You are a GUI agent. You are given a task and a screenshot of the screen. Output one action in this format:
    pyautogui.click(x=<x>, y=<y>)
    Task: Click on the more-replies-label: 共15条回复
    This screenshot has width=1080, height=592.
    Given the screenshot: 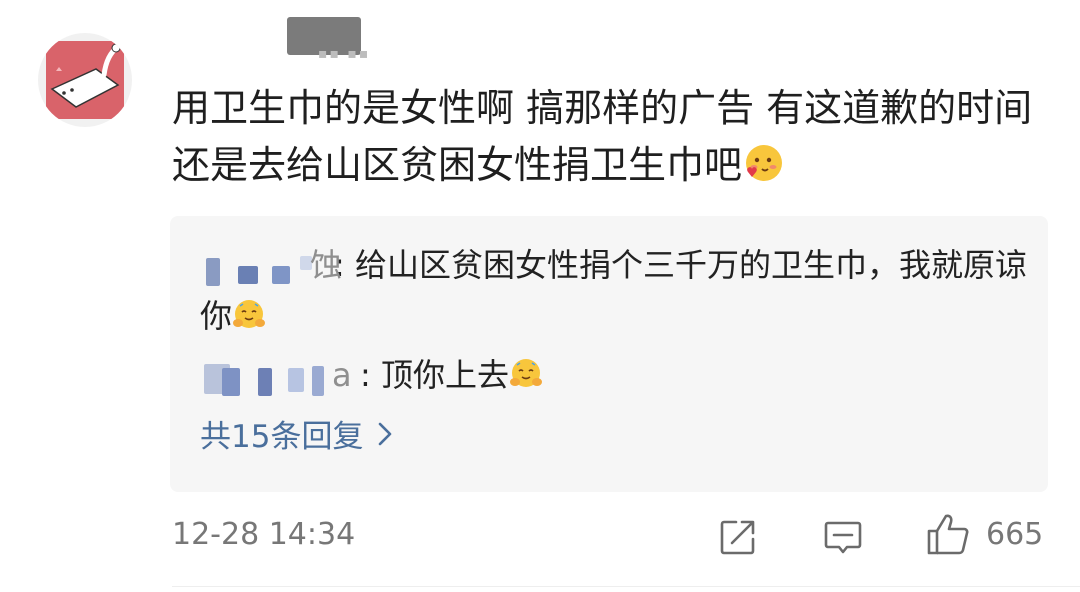 What is the action you would take?
    pyautogui.click(x=282, y=437)
    